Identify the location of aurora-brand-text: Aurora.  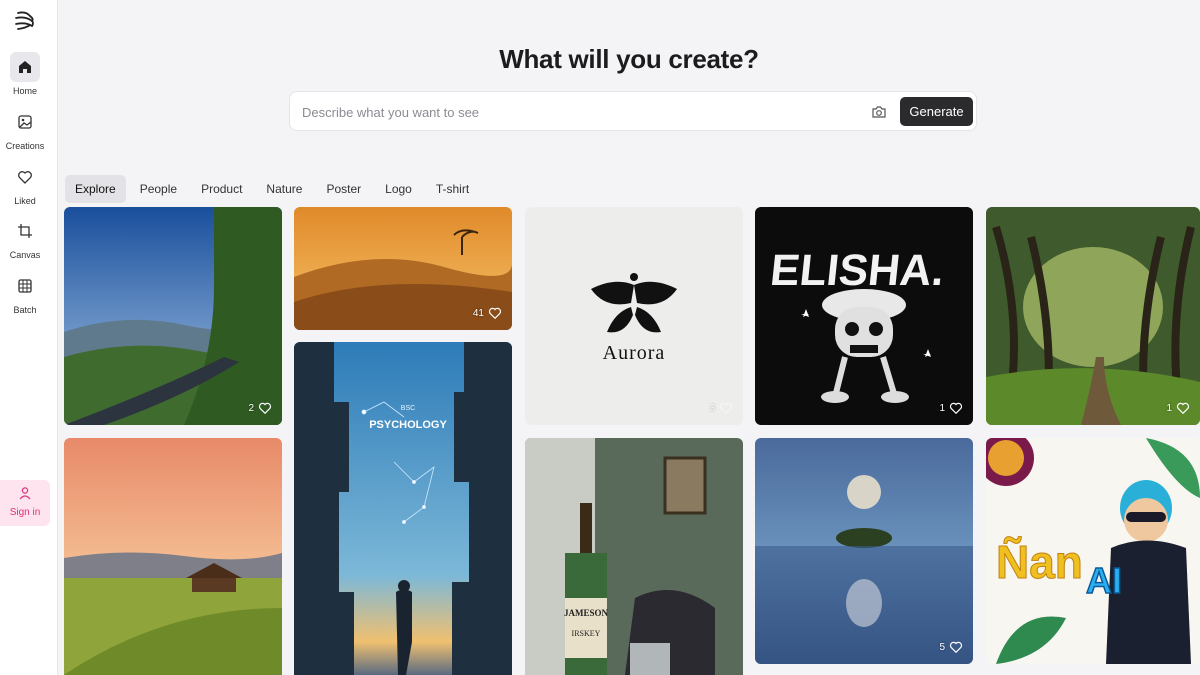
(634, 353).